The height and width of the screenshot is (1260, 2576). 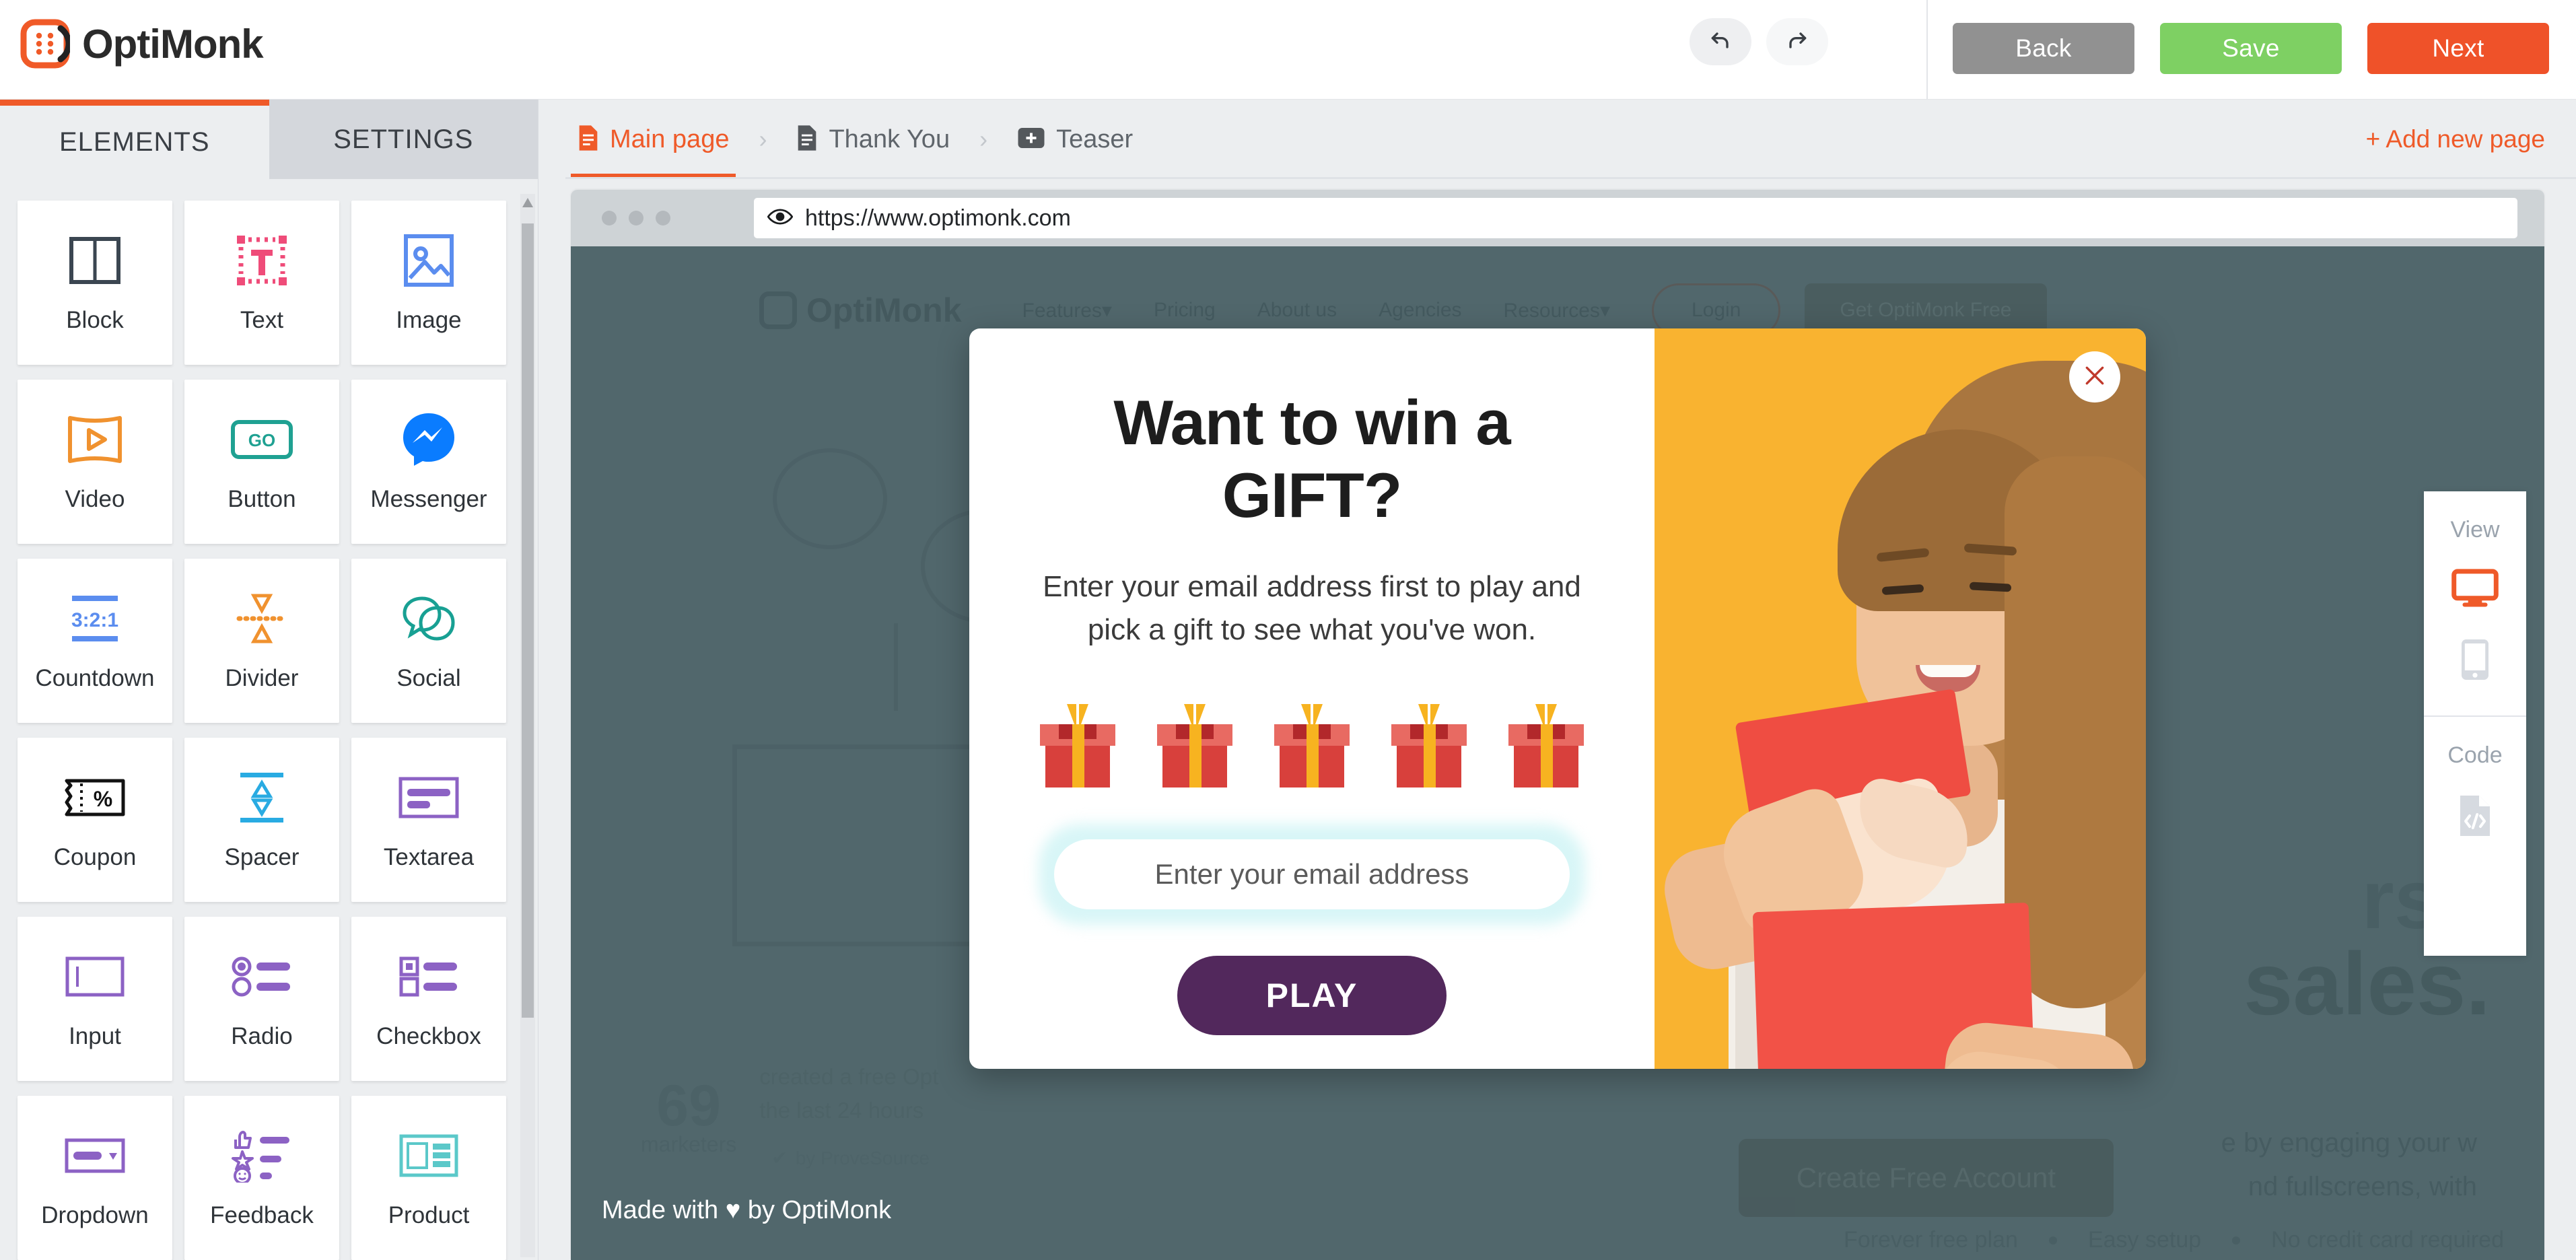 What do you see at coordinates (1312, 874) in the screenshot?
I see `email-input` at bounding box center [1312, 874].